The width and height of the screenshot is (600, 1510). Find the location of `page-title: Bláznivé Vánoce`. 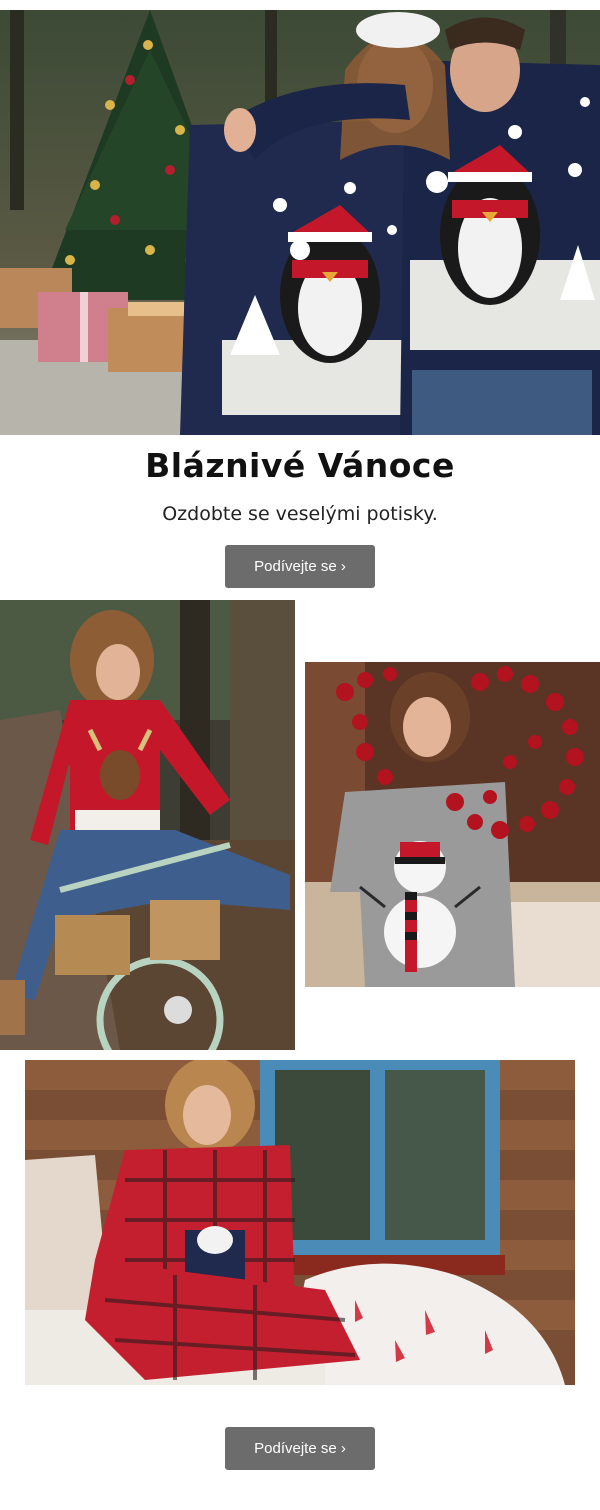

page-title: Bláznivé Vánoce is located at coordinates (300, 465).